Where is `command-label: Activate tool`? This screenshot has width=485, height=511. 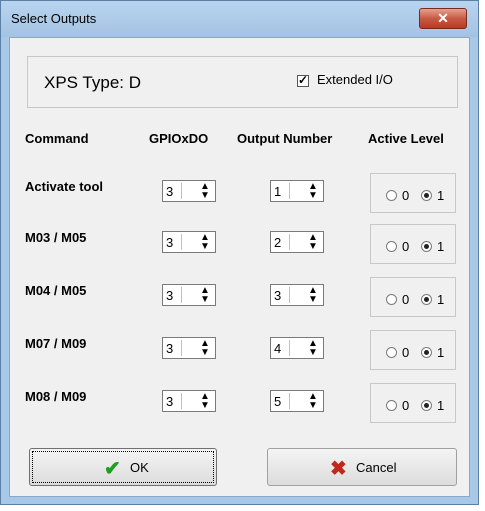
command-label: Activate tool is located at coordinates (64, 186).